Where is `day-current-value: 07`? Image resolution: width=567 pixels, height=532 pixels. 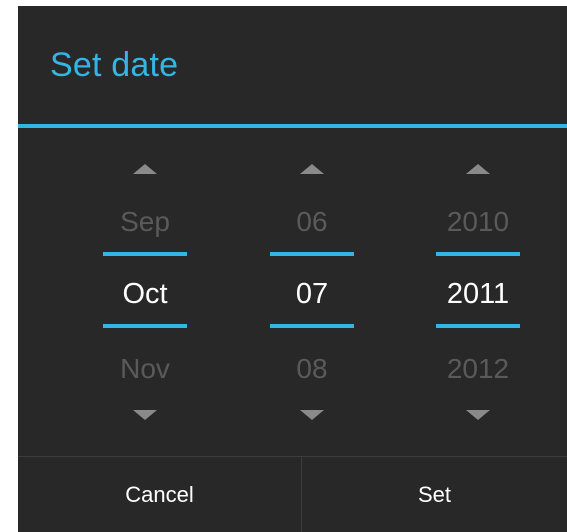 day-current-value: 07 is located at coordinates (312, 294).